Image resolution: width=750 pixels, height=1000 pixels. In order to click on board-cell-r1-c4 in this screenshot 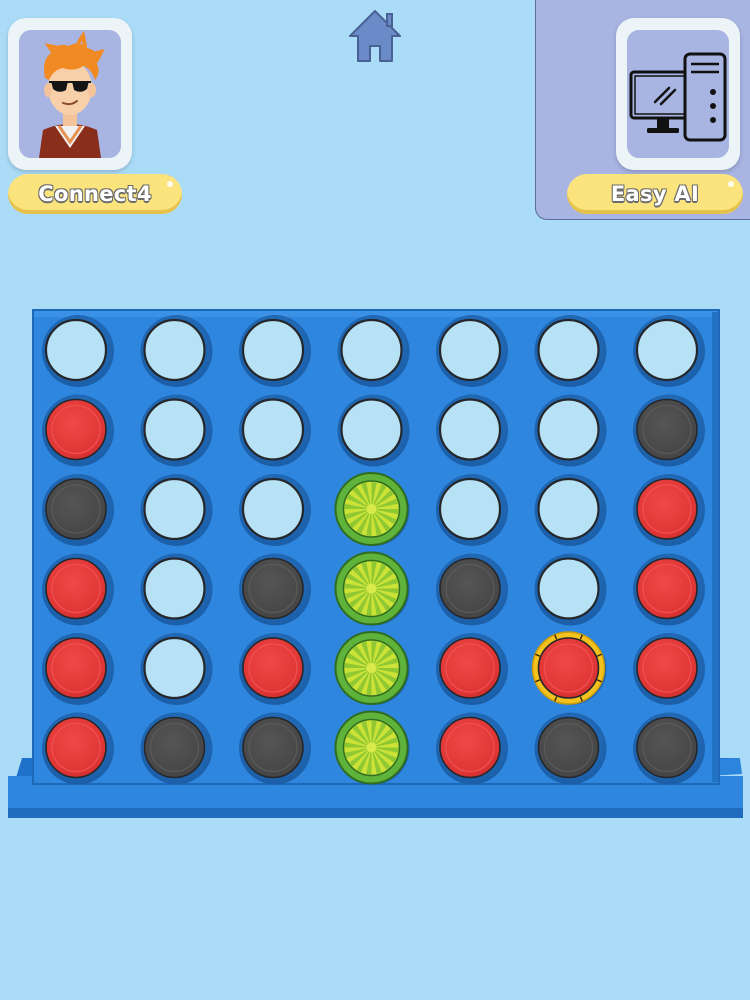, I will do `click(373, 351)`.